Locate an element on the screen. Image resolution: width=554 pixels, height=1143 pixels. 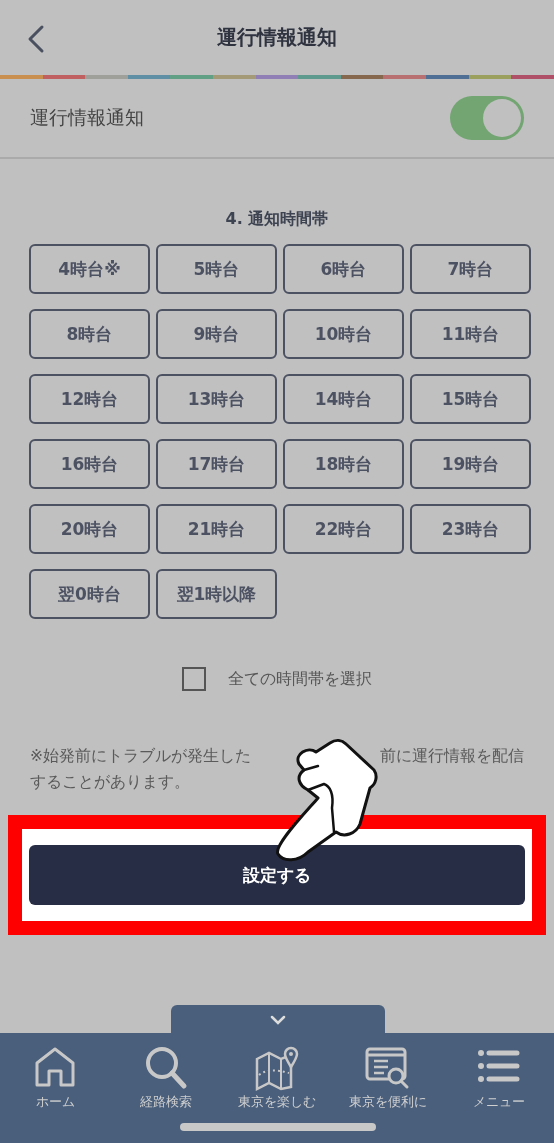
hour-option: 8時台 is located at coordinates (89, 334).